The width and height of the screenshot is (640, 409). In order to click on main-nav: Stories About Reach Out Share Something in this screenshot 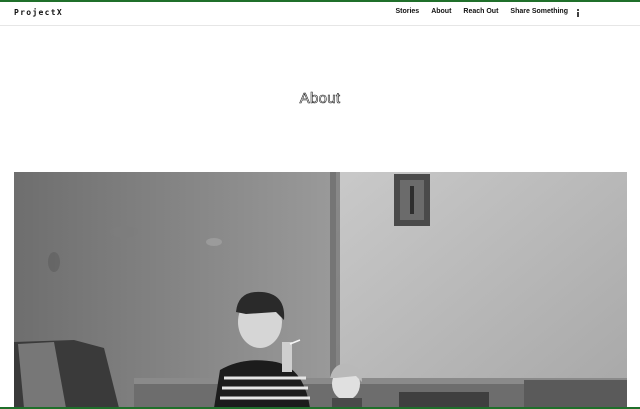, I will do `click(475, 11)`.